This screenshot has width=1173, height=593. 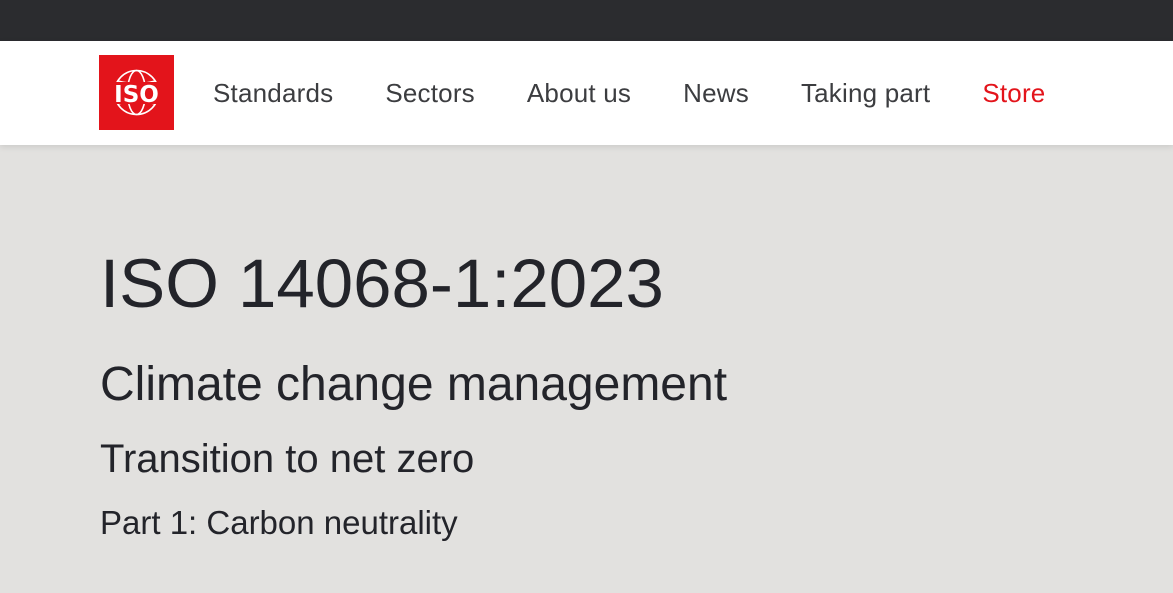 I want to click on nav-link-taking-part: Taking part, so click(x=865, y=93).